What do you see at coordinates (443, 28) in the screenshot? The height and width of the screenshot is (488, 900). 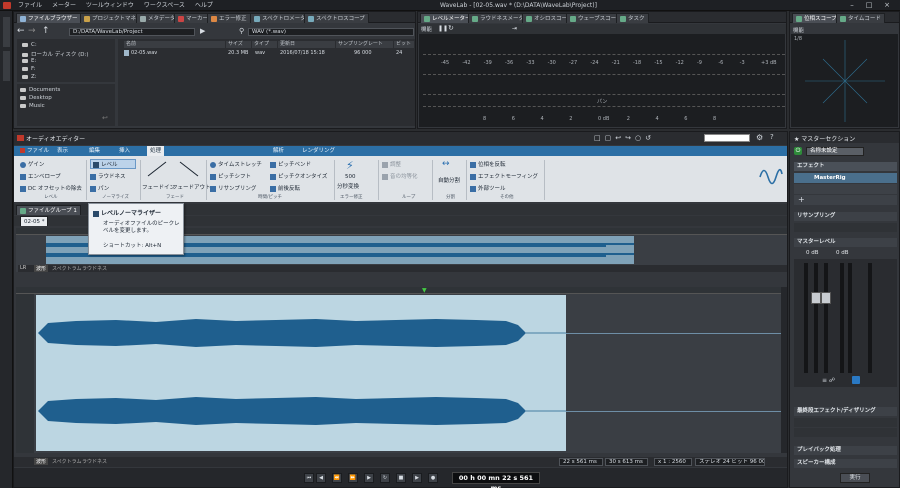 I see `pause-icon: ❚❚` at bounding box center [443, 28].